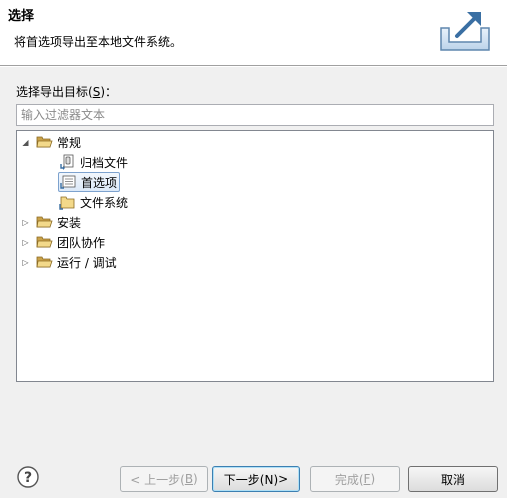  Describe the element at coordinates (25, 142) in the screenshot. I see `expanded-arrow-icon: ◢` at that location.